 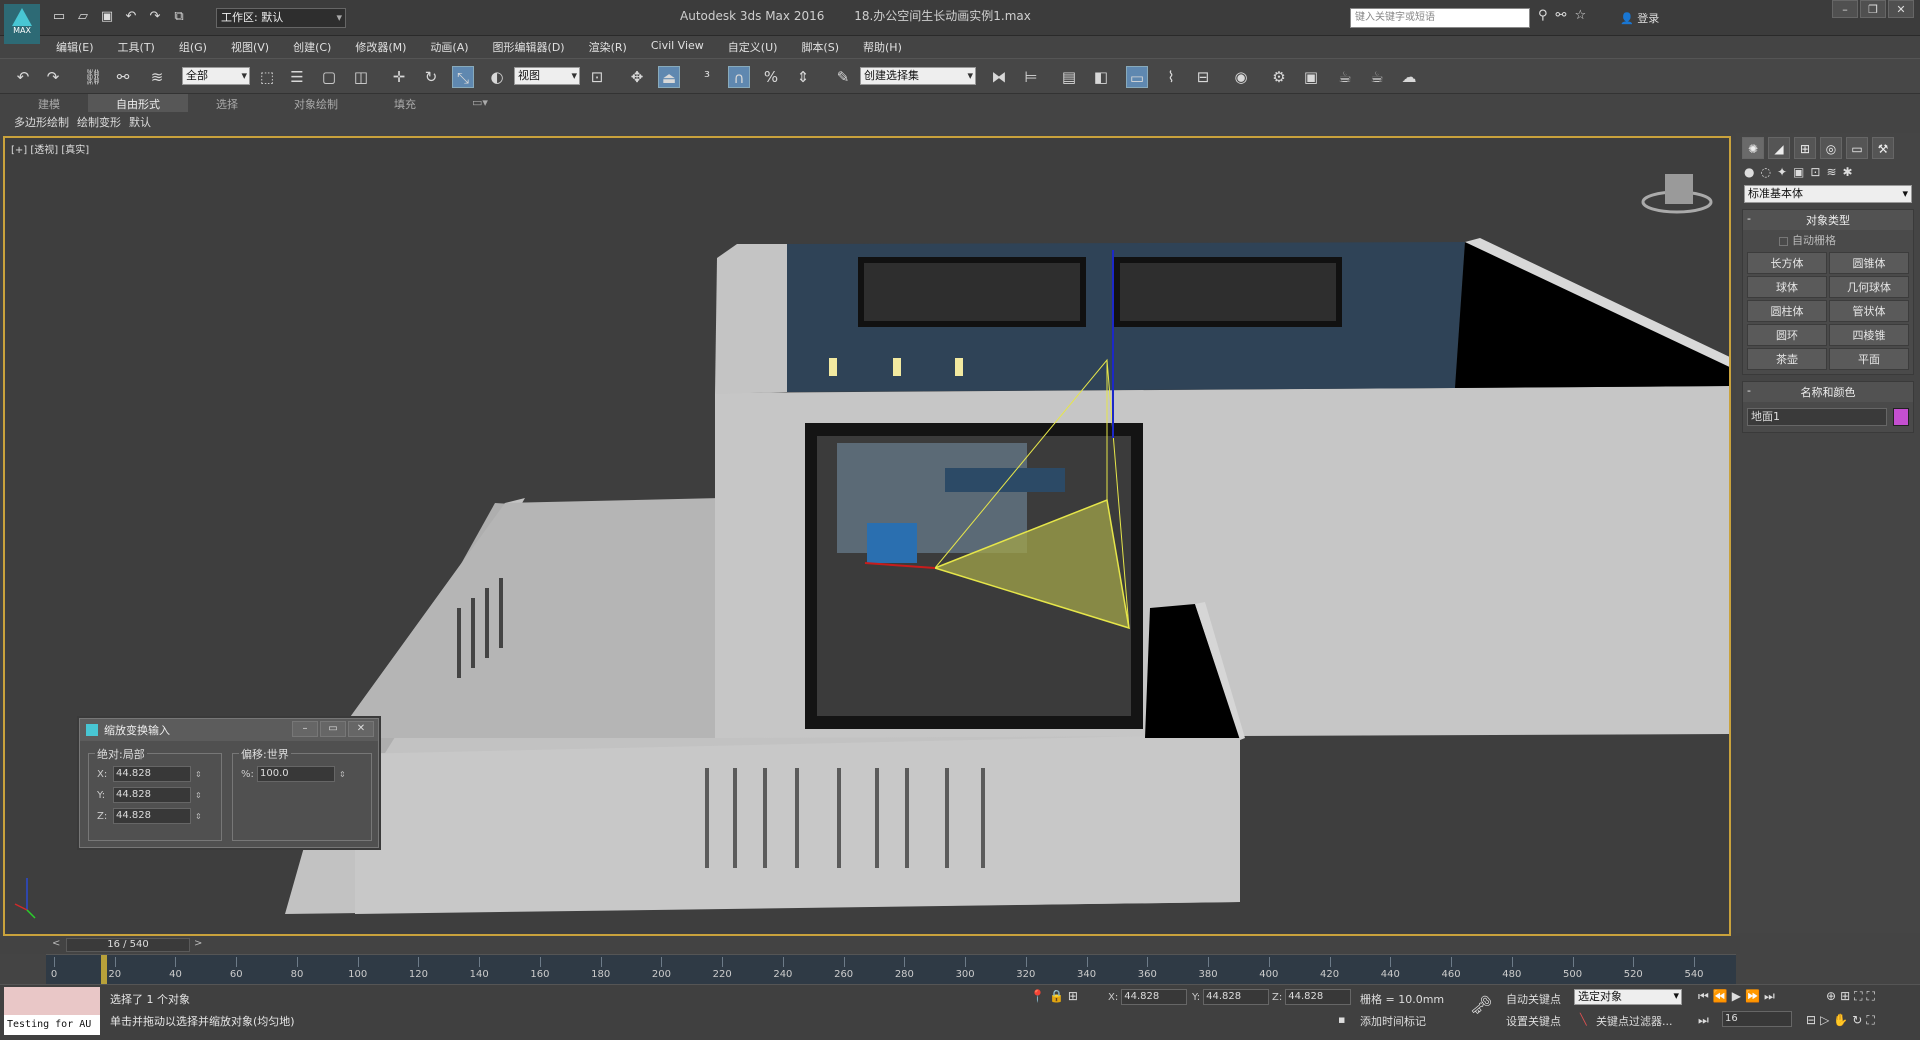 What do you see at coordinates (1869, 263) in the screenshot?
I see `cone-button: 圆锥体` at bounding box center [1869, 263].